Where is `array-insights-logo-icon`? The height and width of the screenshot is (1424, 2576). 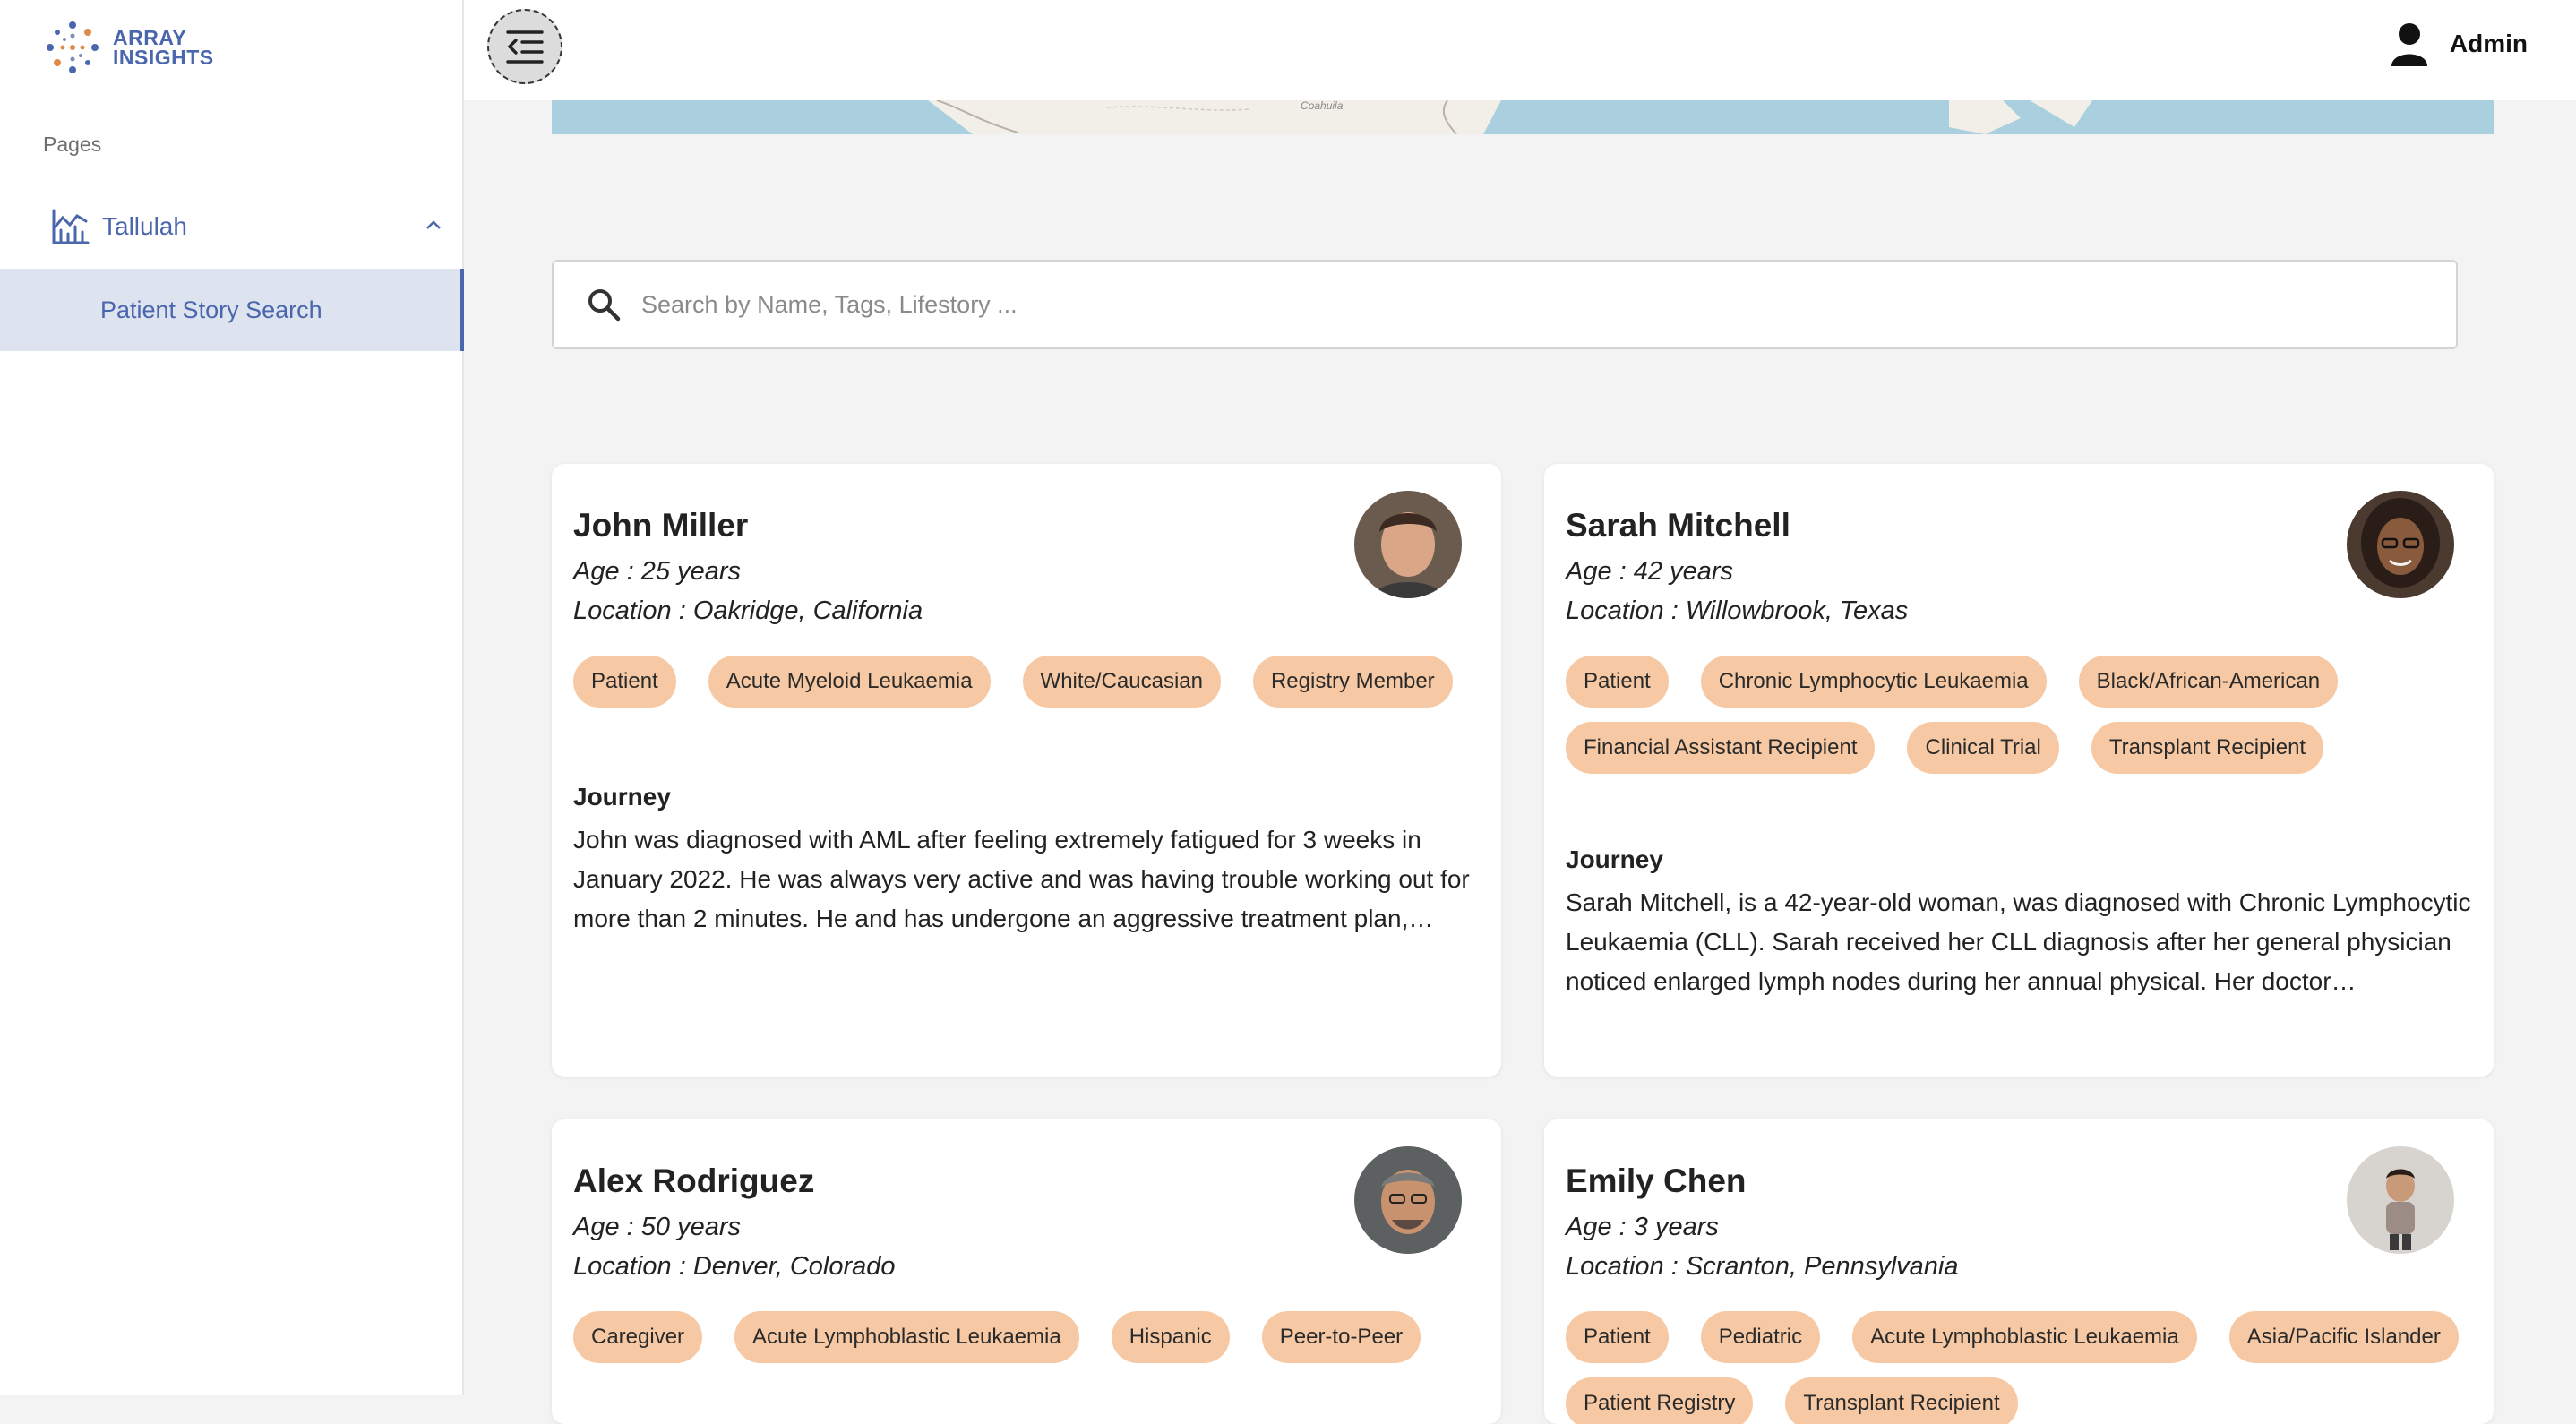
array-insights-logo-icon is located at coordinates (73, 47).